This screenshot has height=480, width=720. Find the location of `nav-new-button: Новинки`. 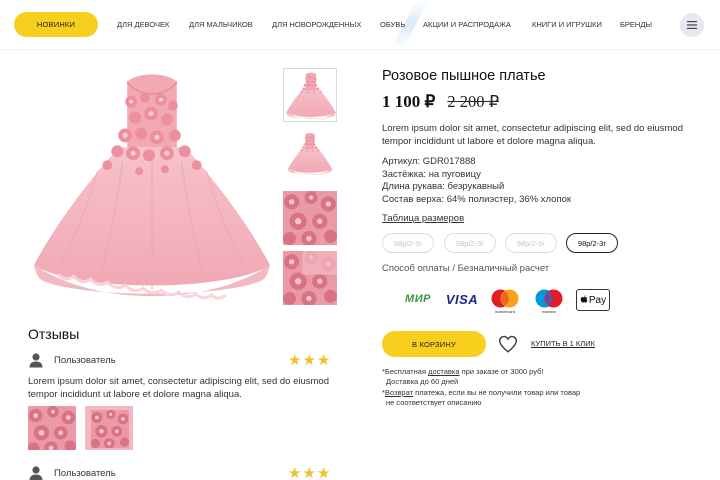

nav-new-button: Новинки is located at coordinates (56, 24).